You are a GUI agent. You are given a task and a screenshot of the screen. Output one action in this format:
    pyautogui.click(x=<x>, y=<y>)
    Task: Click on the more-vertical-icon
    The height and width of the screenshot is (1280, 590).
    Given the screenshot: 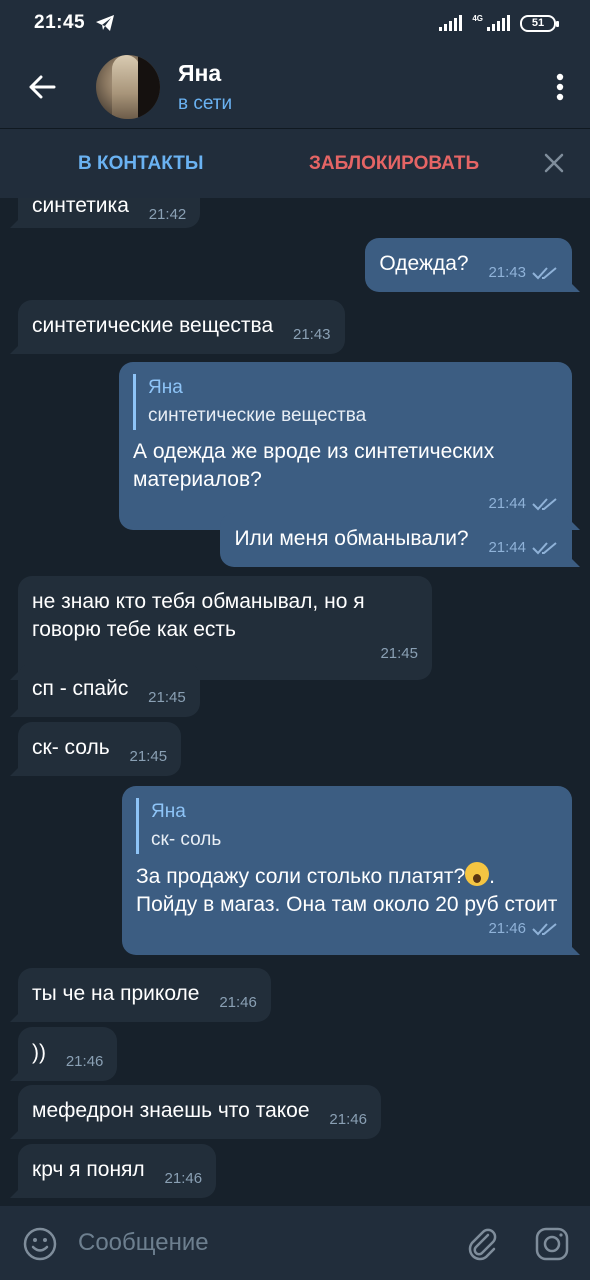 What is the action you would take?
    pyautogui.click(x=560, y=87)
    